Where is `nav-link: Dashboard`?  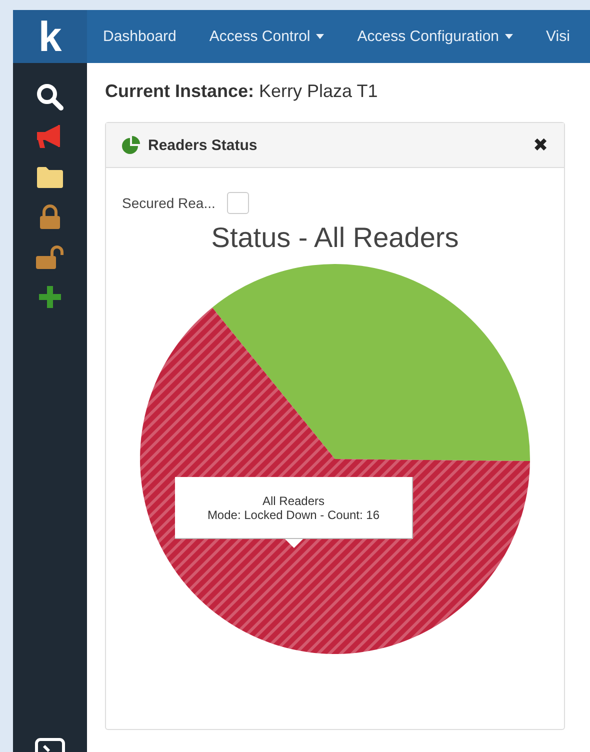 nav-link: Dashboard is located at coordinates (139, 36).